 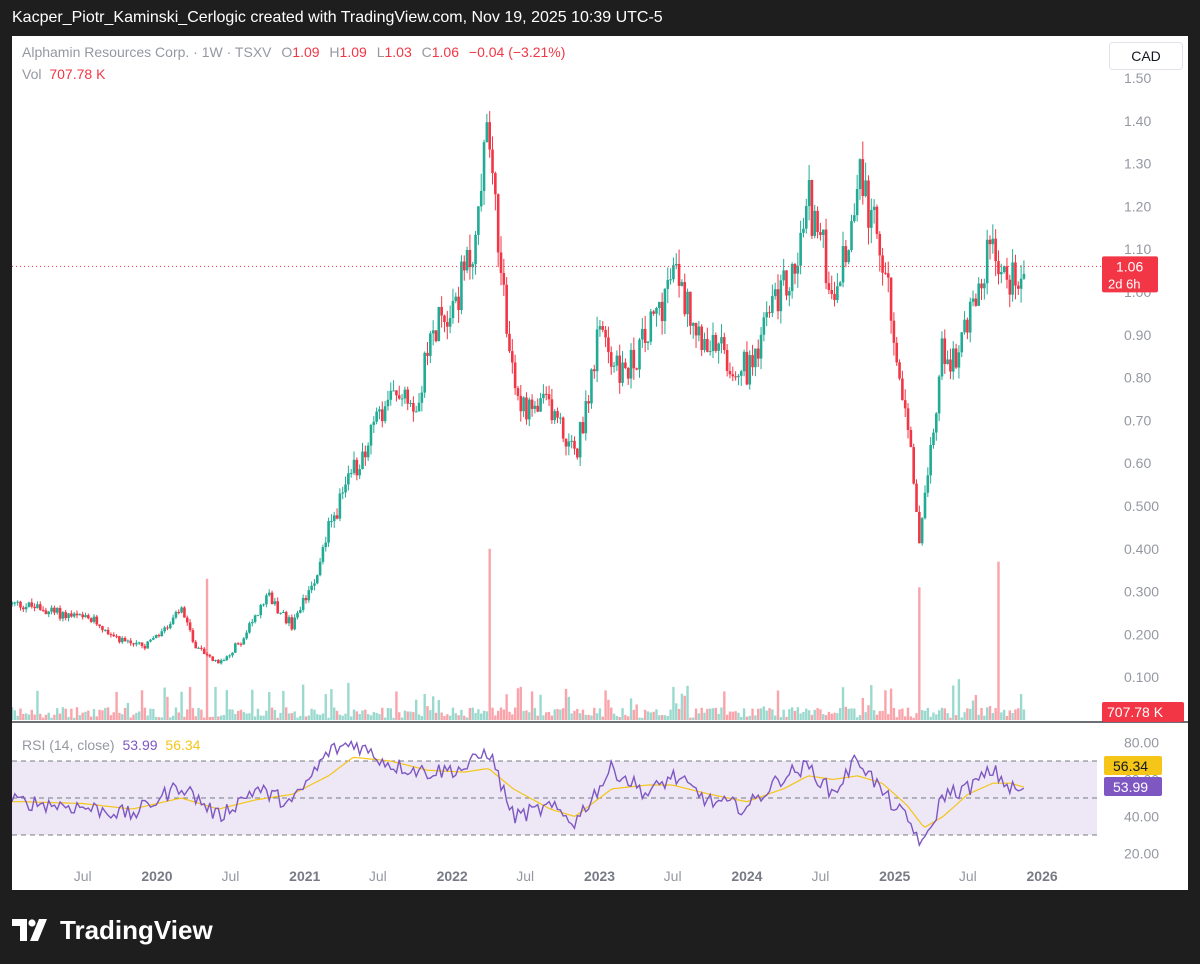 I want to click on rsi-label: RSI (14, close), so click(x=68, y=745).